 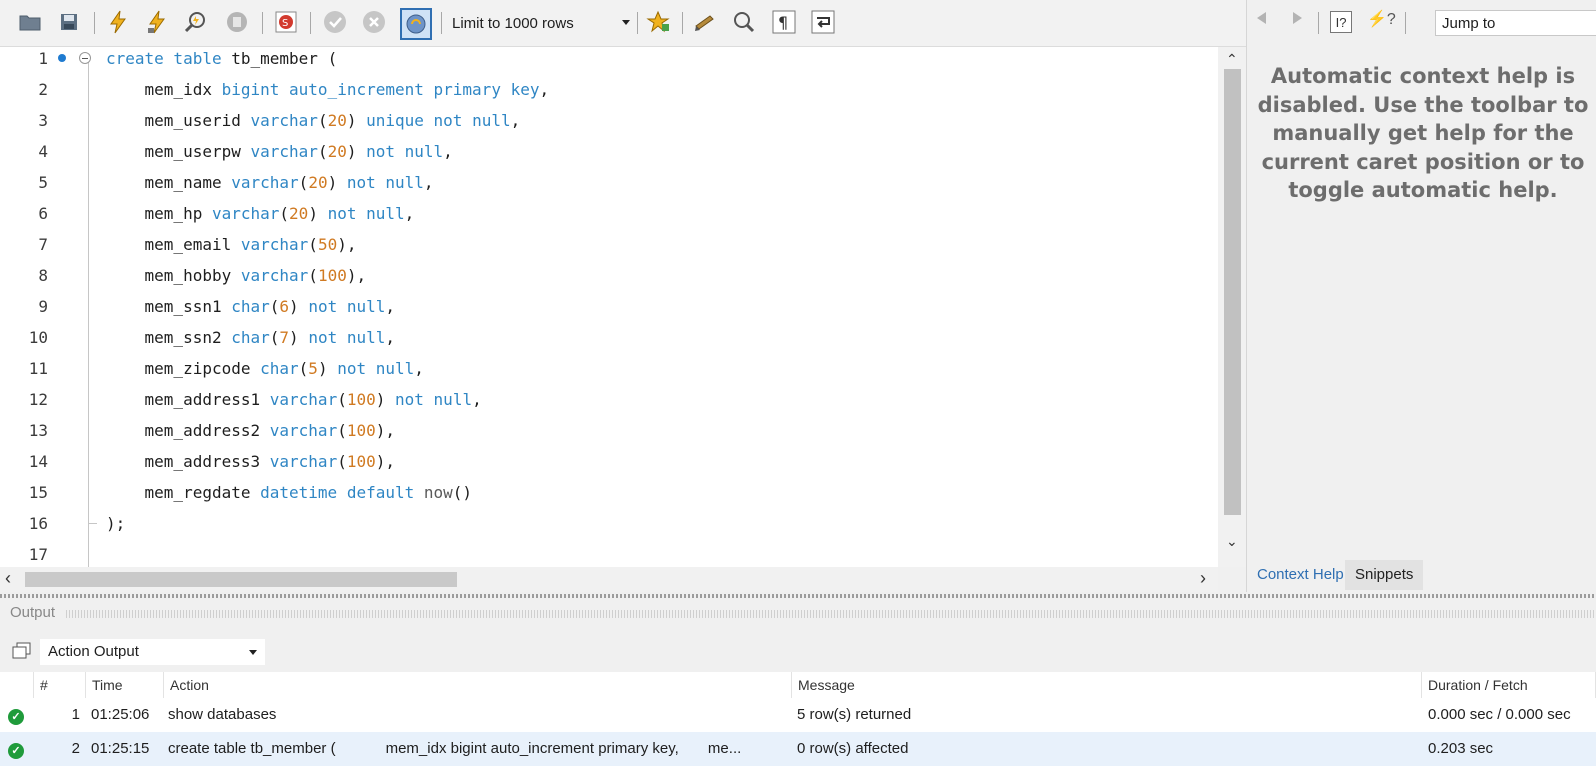 I want to click on execute-current-statement-icon, so click(x=157, y=22).